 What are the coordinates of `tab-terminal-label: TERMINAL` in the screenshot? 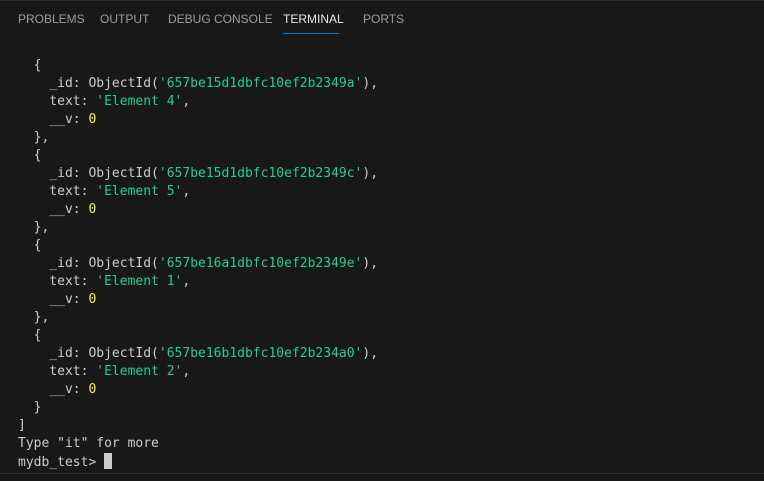 It's located at (313, 19).